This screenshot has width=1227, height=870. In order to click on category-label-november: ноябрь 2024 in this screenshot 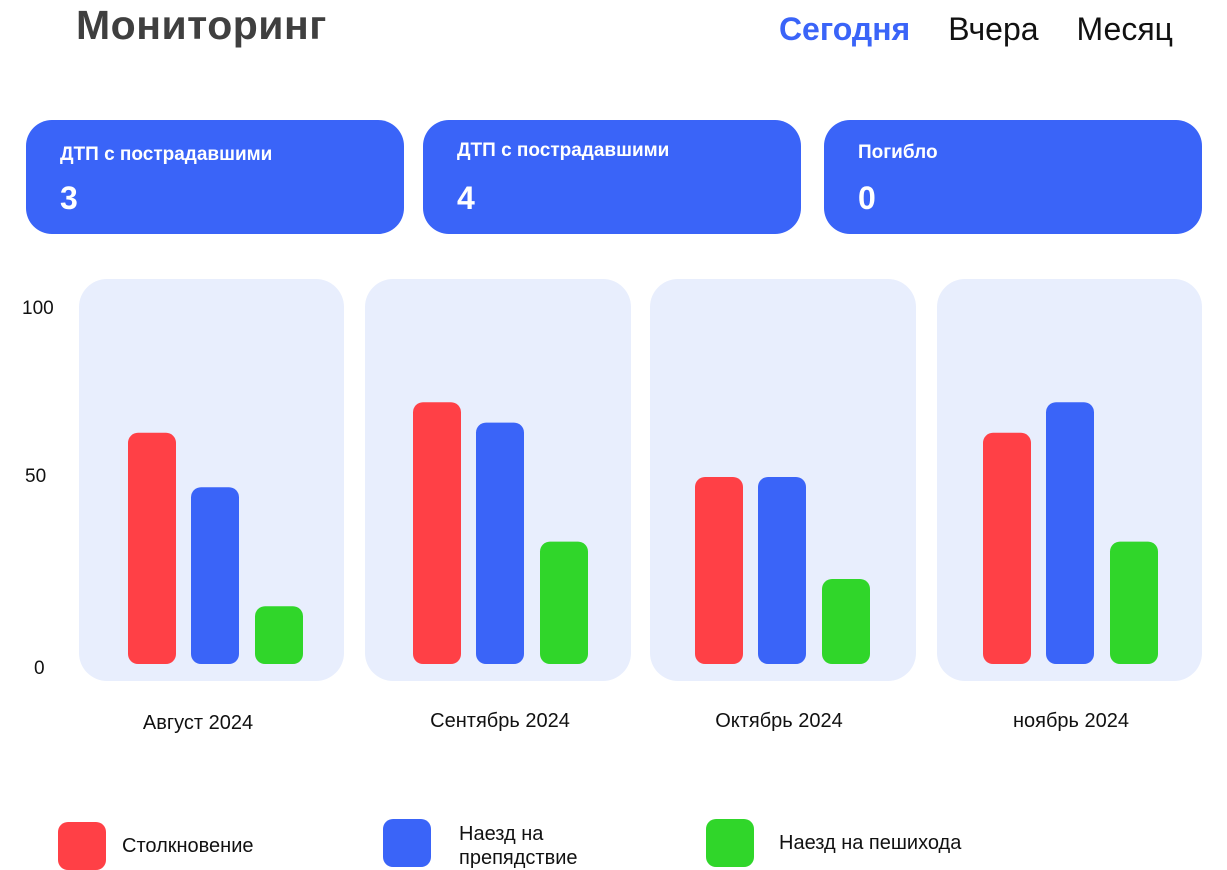, I will do `click(1071, 721)`.